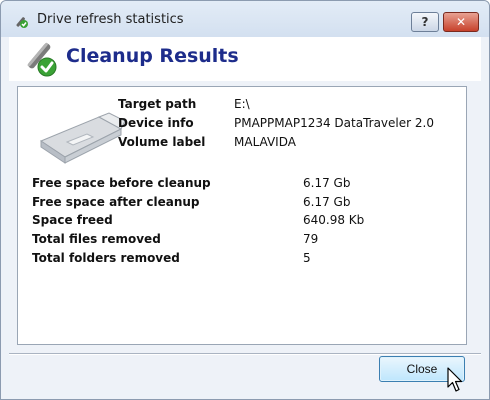  I want to click on stat-value: 79, so click(311, 239).